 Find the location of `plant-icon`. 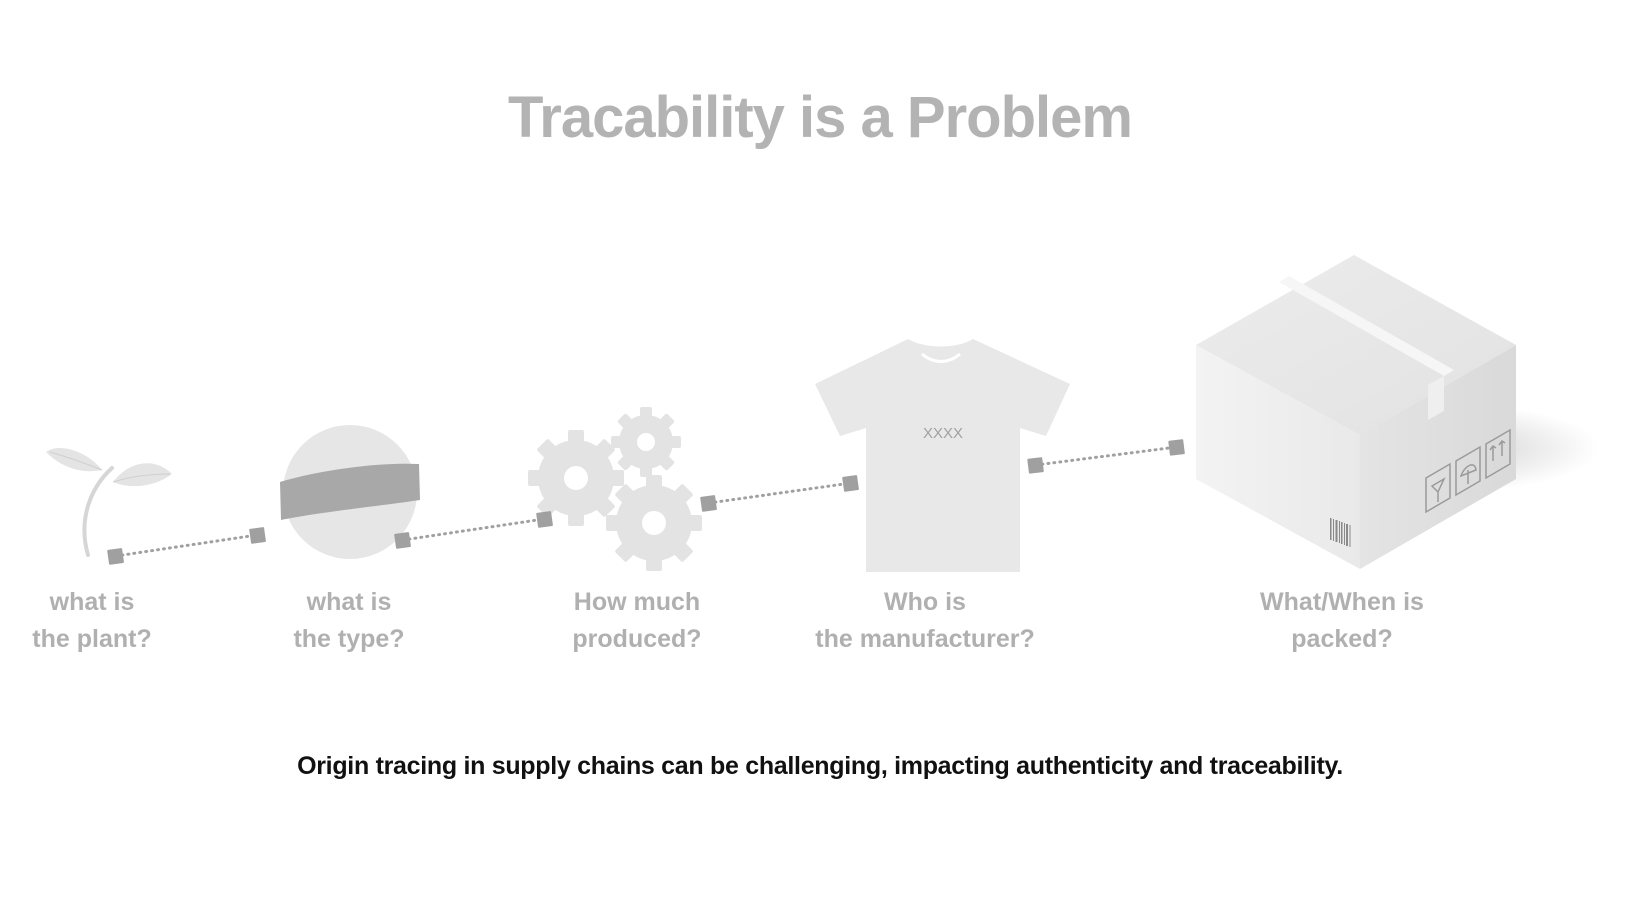

plant-icon is located at coordinates (109, 502).